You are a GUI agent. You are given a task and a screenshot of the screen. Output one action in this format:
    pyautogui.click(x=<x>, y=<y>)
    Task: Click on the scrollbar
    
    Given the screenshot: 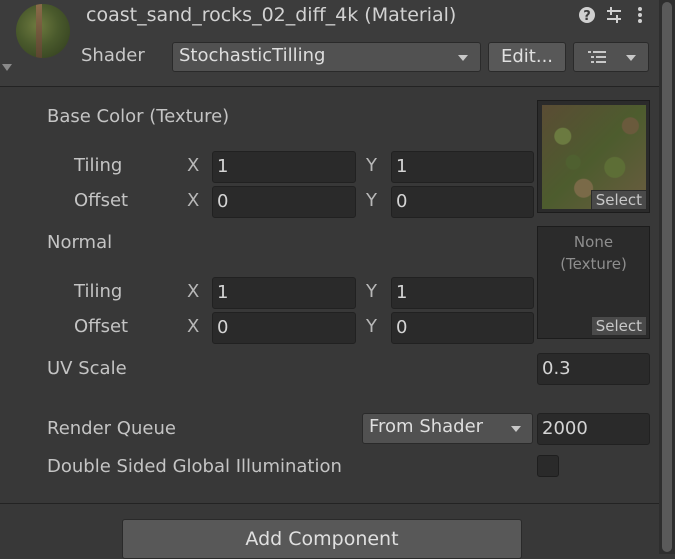 What is the action you would take?
    pyautogui.click(x=667, y=277)
    